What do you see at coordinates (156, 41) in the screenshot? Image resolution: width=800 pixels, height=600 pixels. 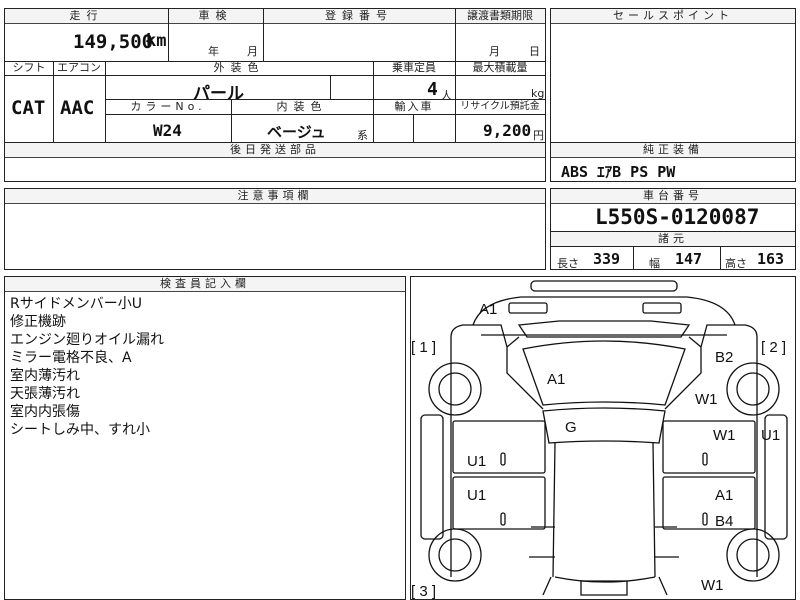 I see `mileage-unit: km` at bounding box center [156, 41].